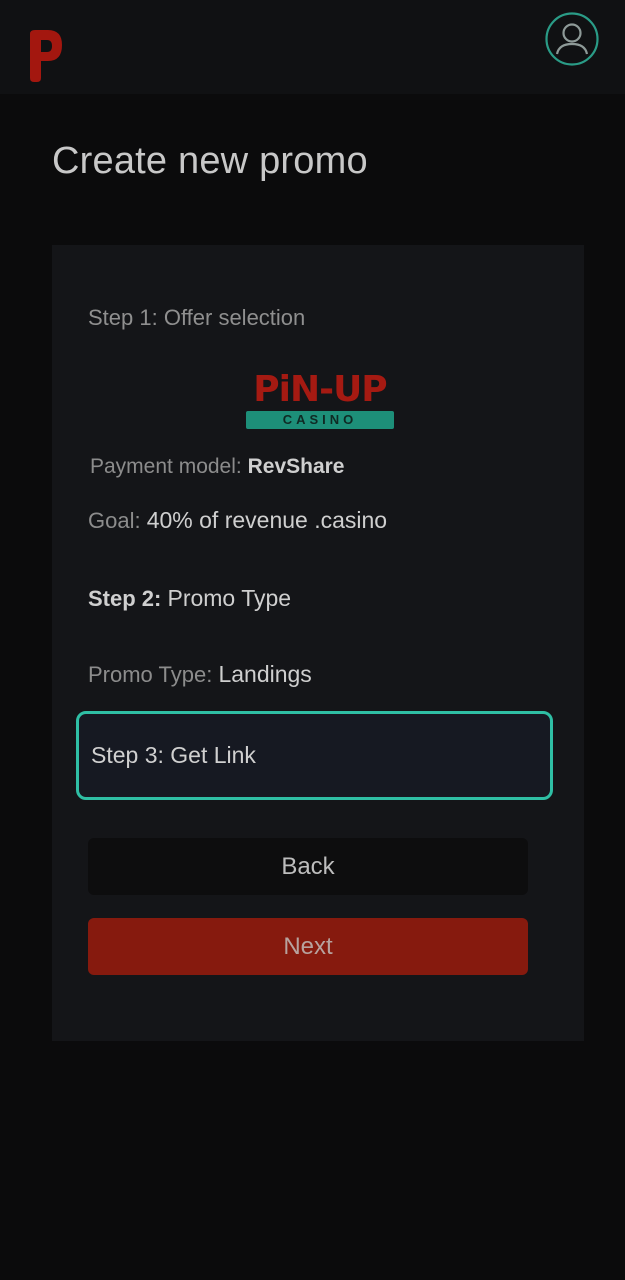 This screenshot has width=625, height=1280. Describe the element at coordinates (296, 466) in the screenshot. I see `payment-model-value: RevShare` at that location.